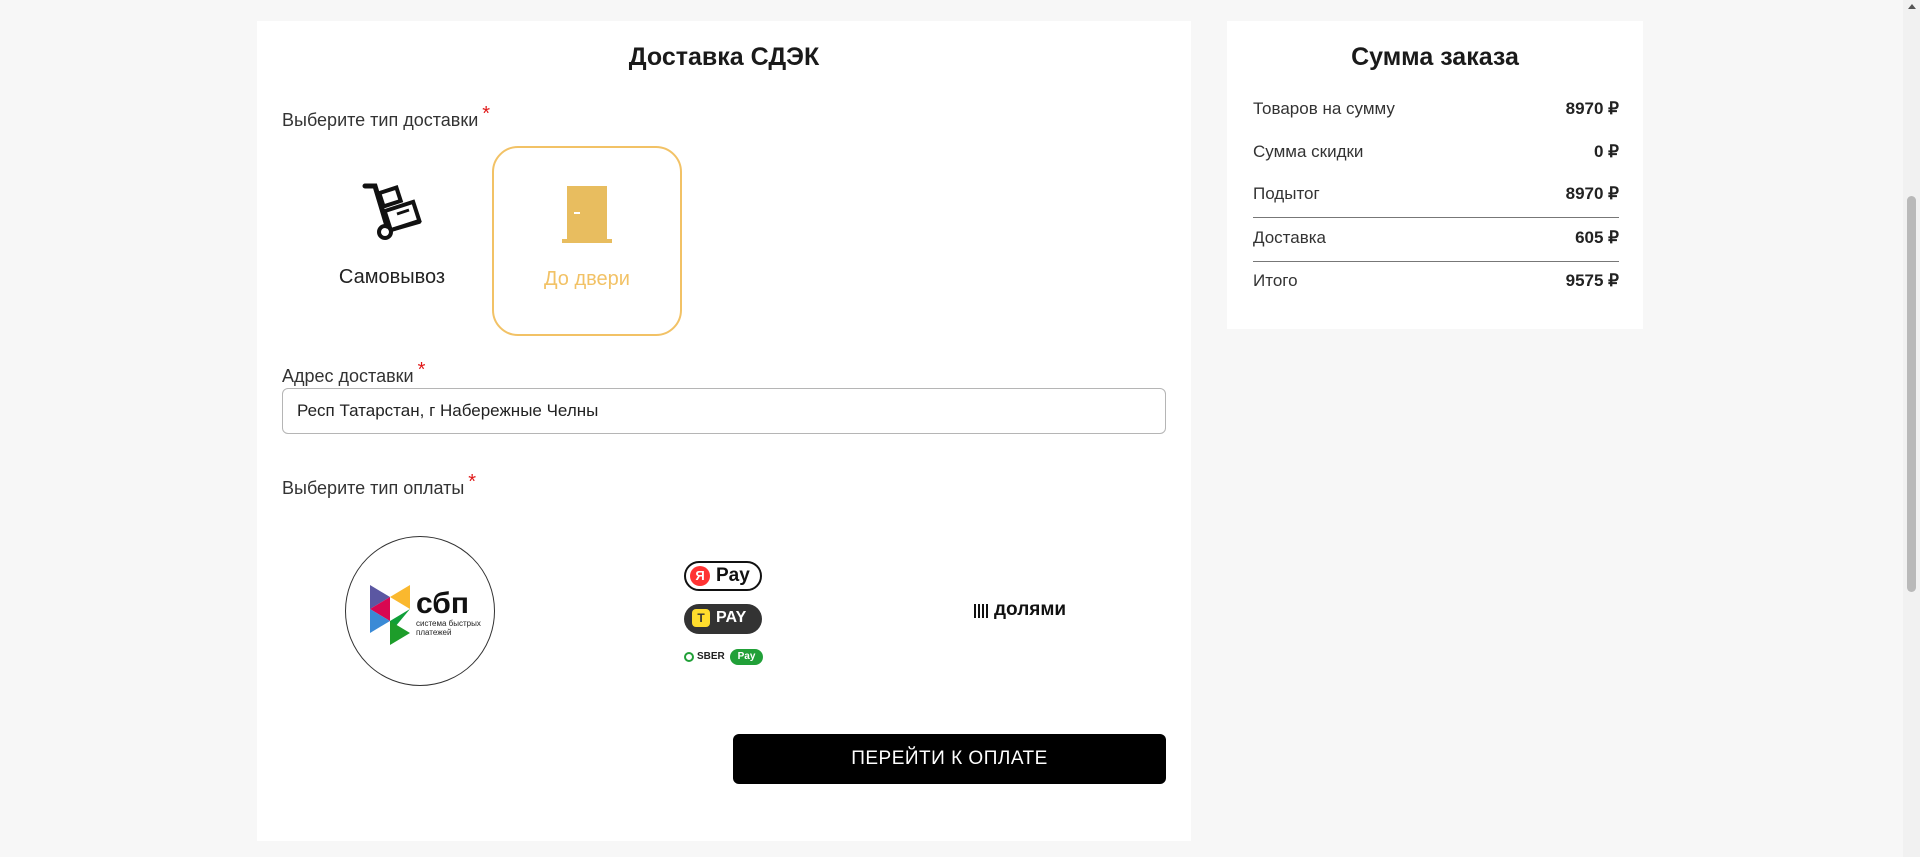 This screenshot has height=857, width=1920. Describe the element at coordinates (1290, 237) in the screenshot. I see `summary-row-label: Доставка` at that location.